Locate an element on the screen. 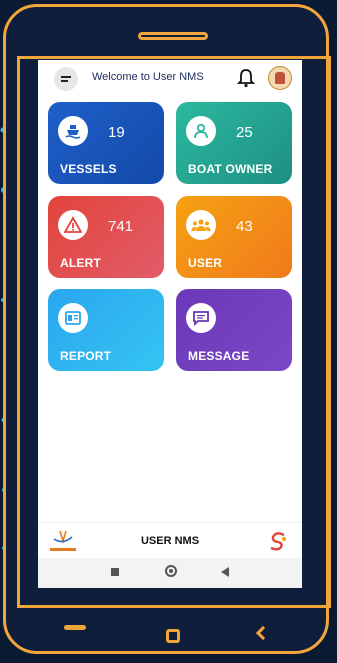 This screenshot has width=337, height=663. app-bar-title: Welcome to User NMS is located at coordinates (148, 77).